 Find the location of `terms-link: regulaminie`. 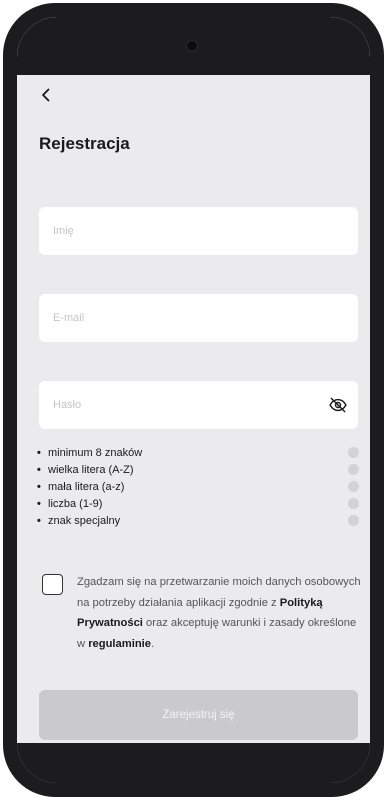

terms-link: regulaminie is located at coordinates (119, 644).